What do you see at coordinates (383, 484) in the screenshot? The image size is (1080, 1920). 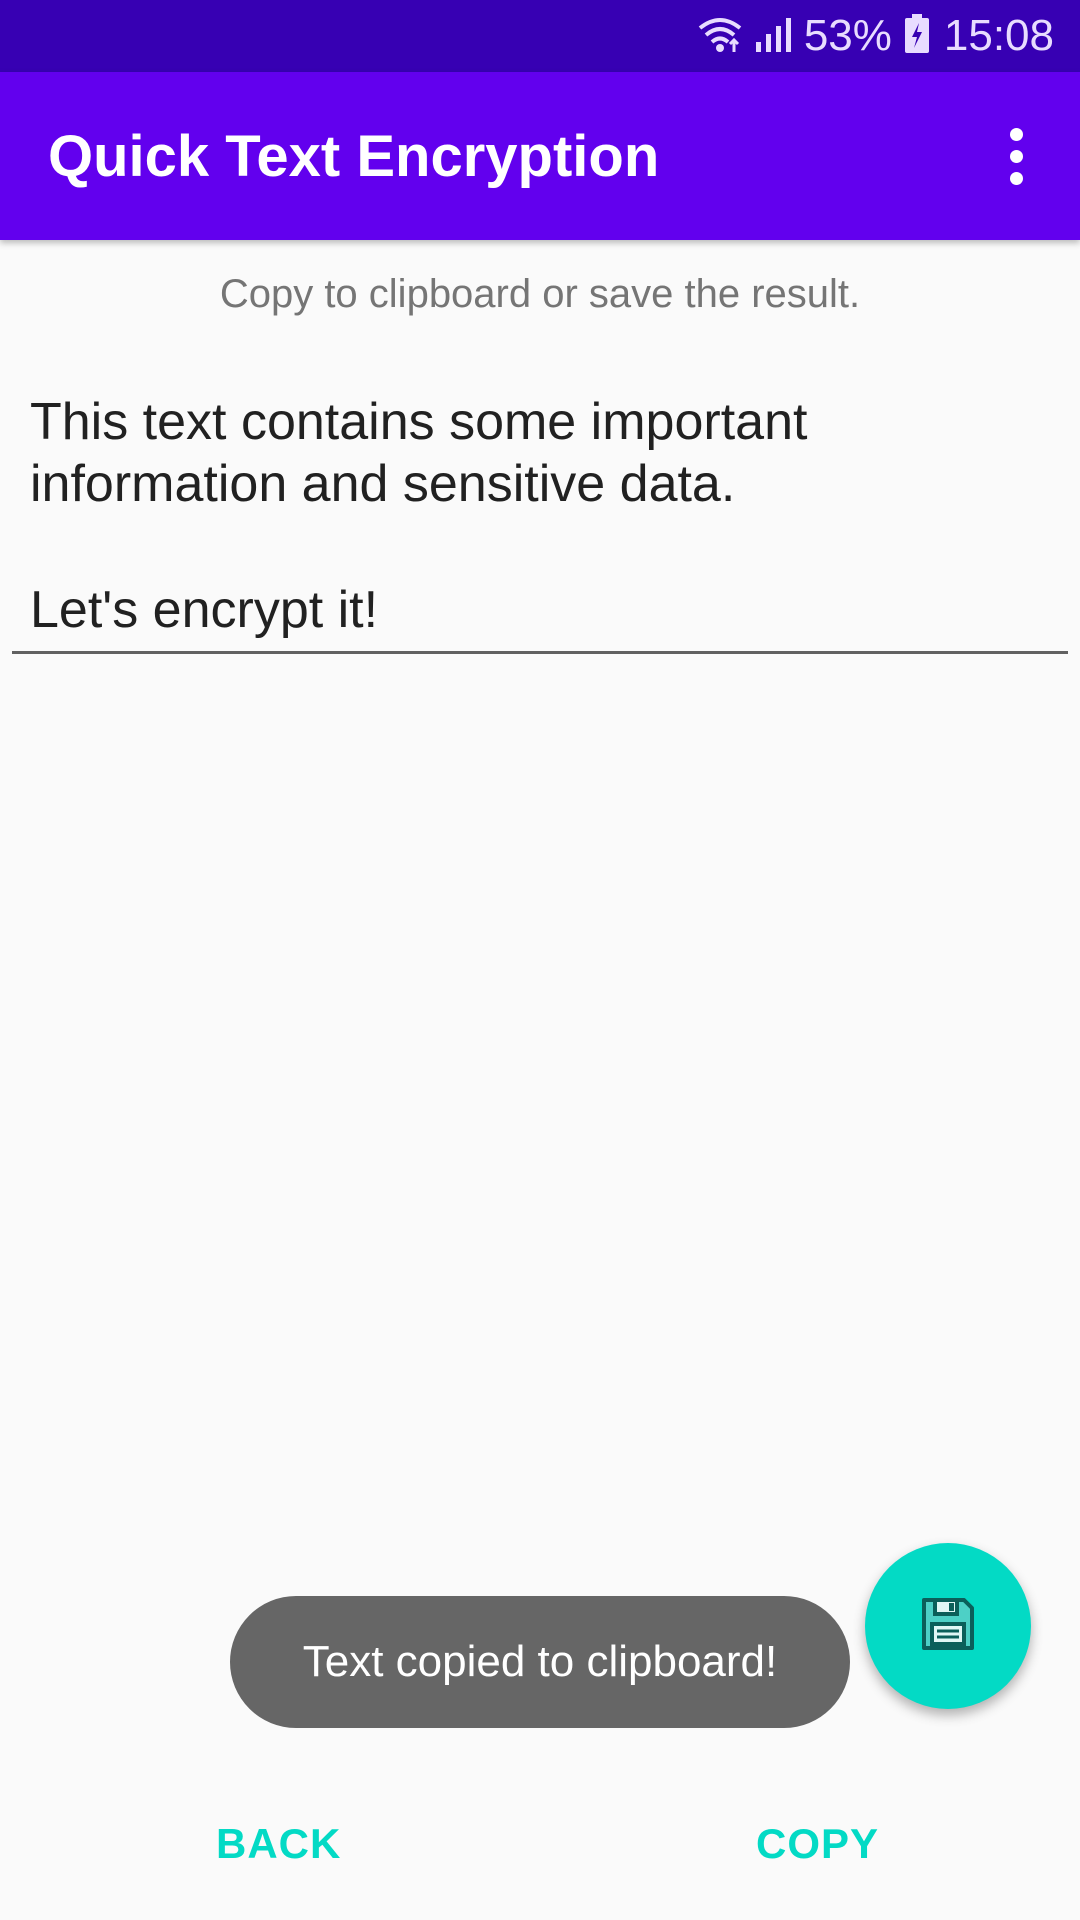 I see `result-text-line: information and sensitive data.` at bounding box center [383, 484].